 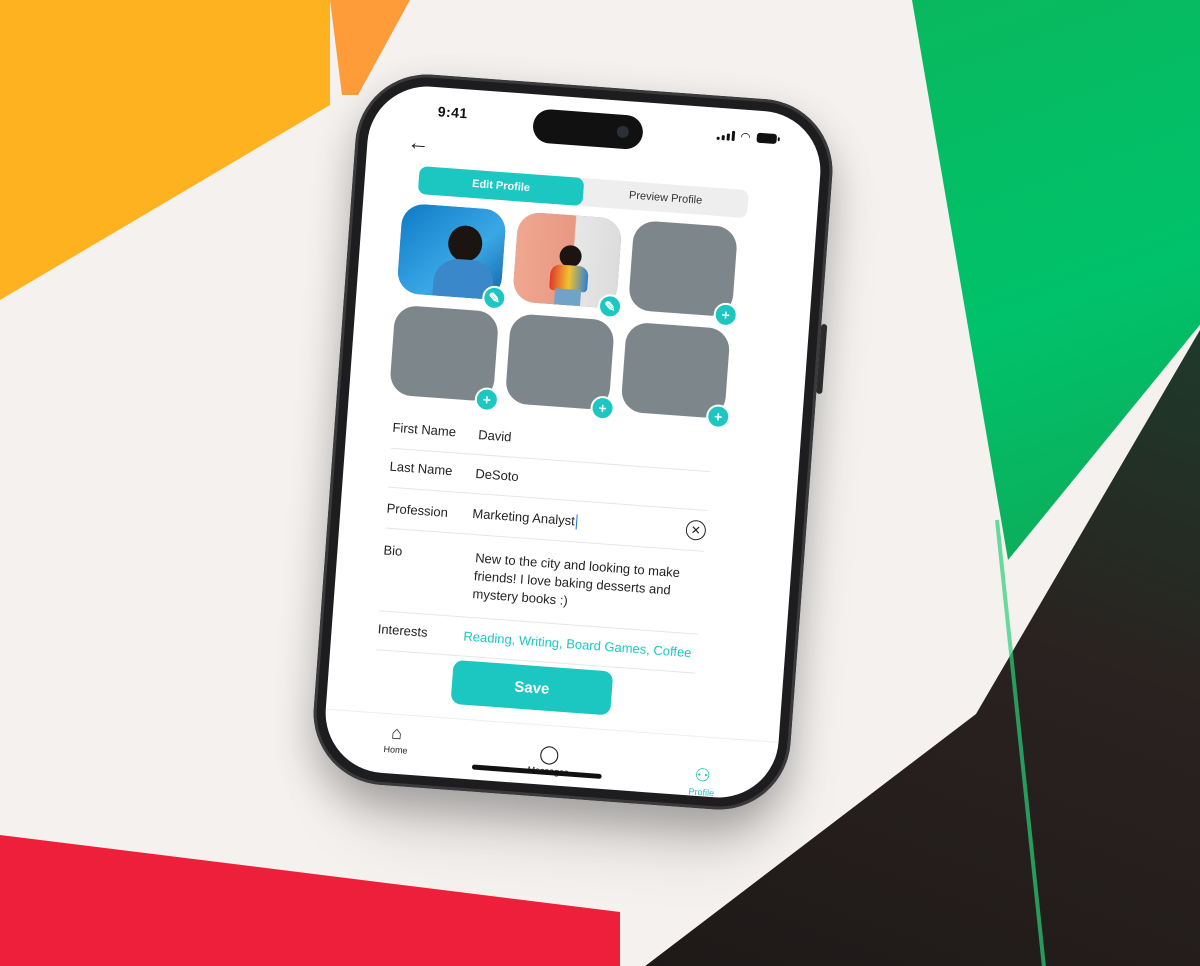 I want to click on tab-home: ⌂ Home, so click(x=396, y=739).